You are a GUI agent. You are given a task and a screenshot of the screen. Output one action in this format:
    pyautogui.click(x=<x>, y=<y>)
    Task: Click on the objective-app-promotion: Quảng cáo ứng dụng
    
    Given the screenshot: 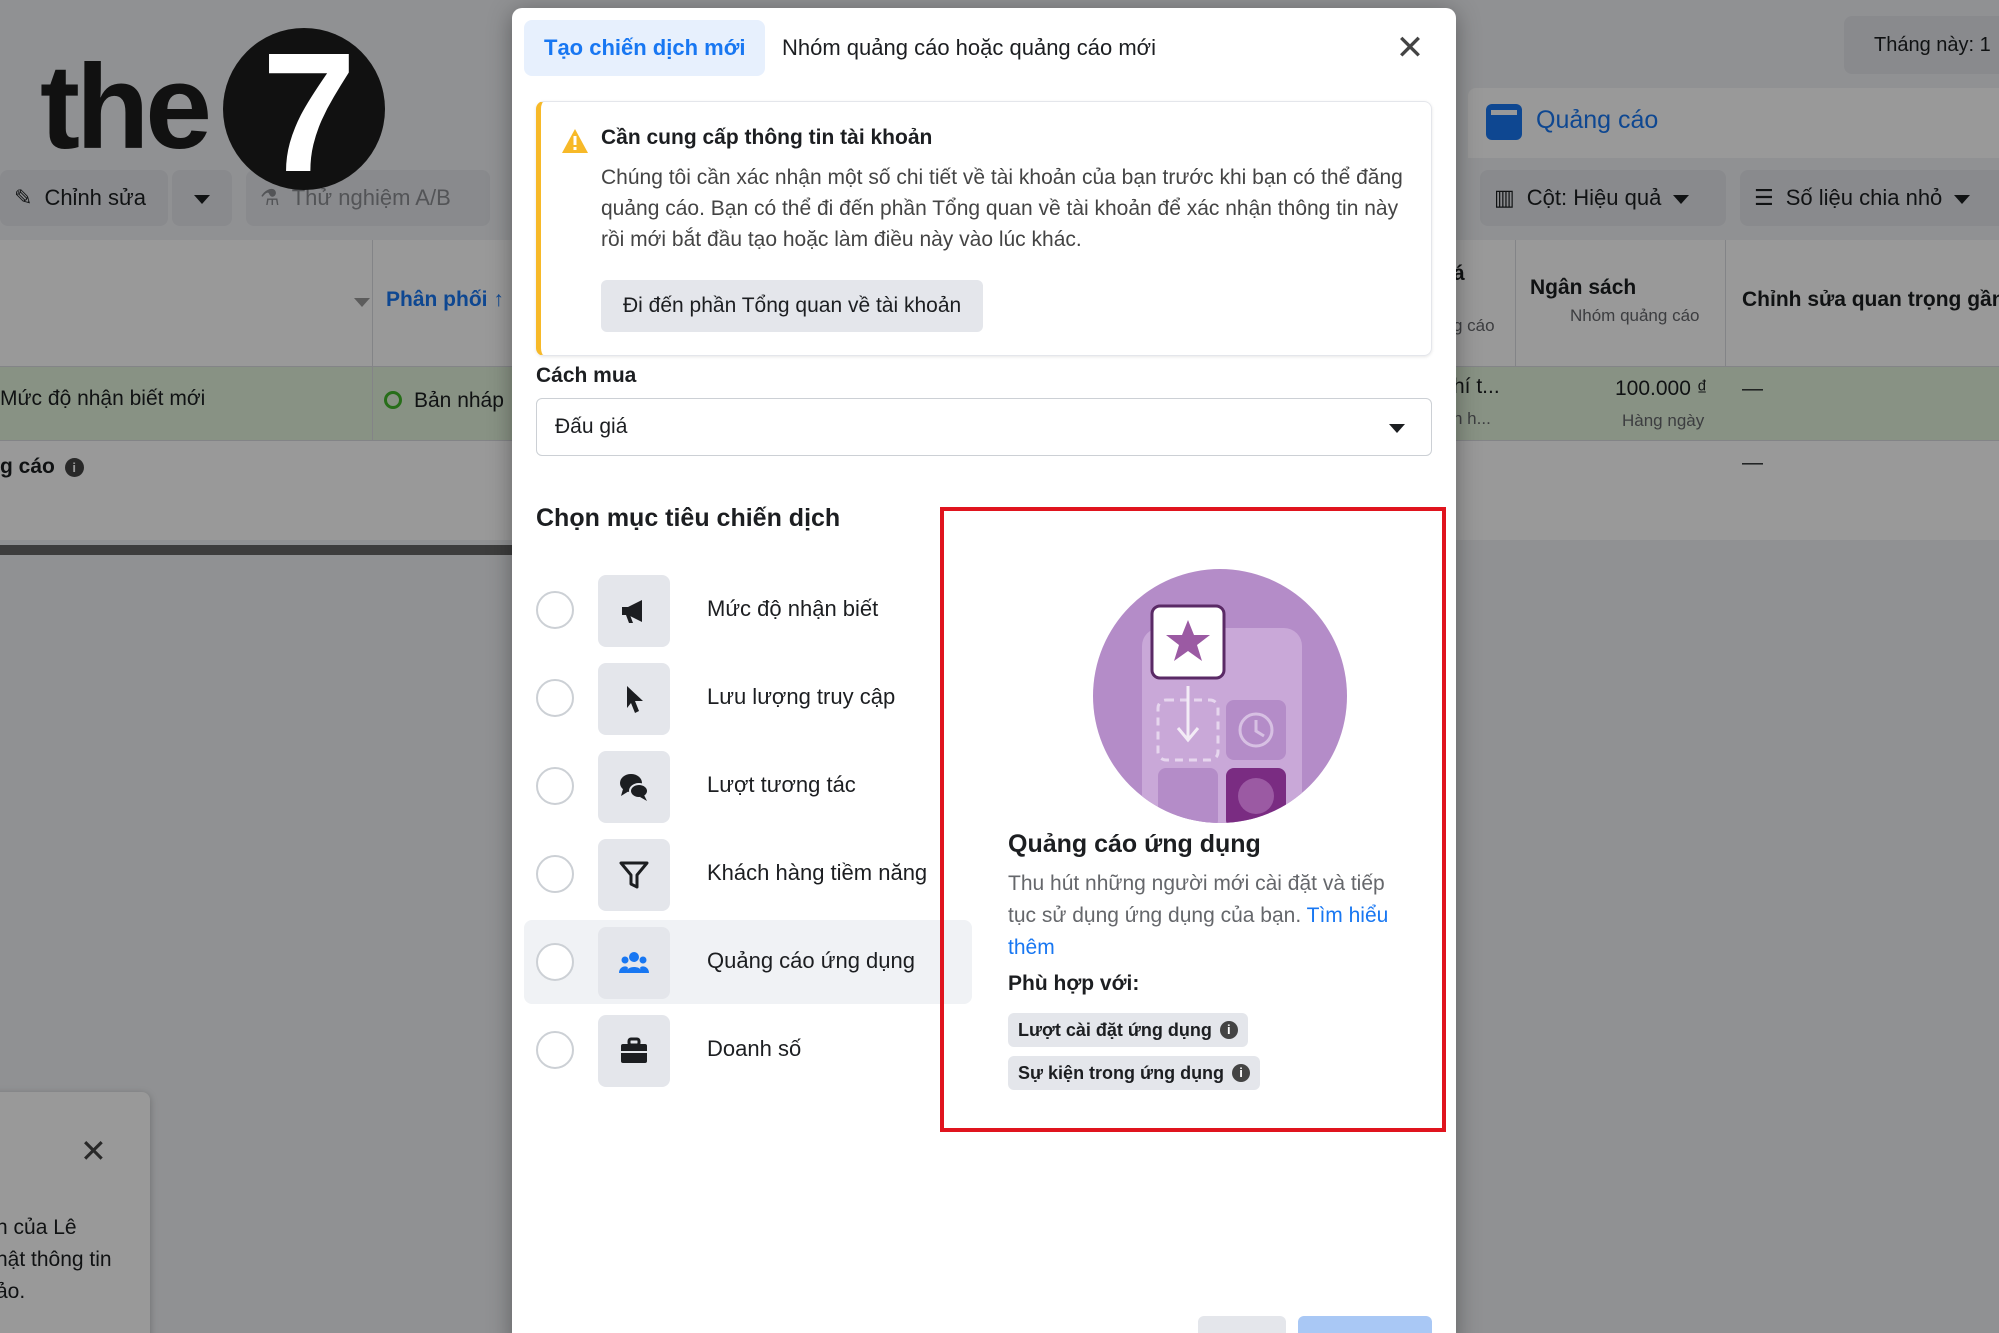 What is the action you would take?
    pyautogui.click(x=748, y=962)
    